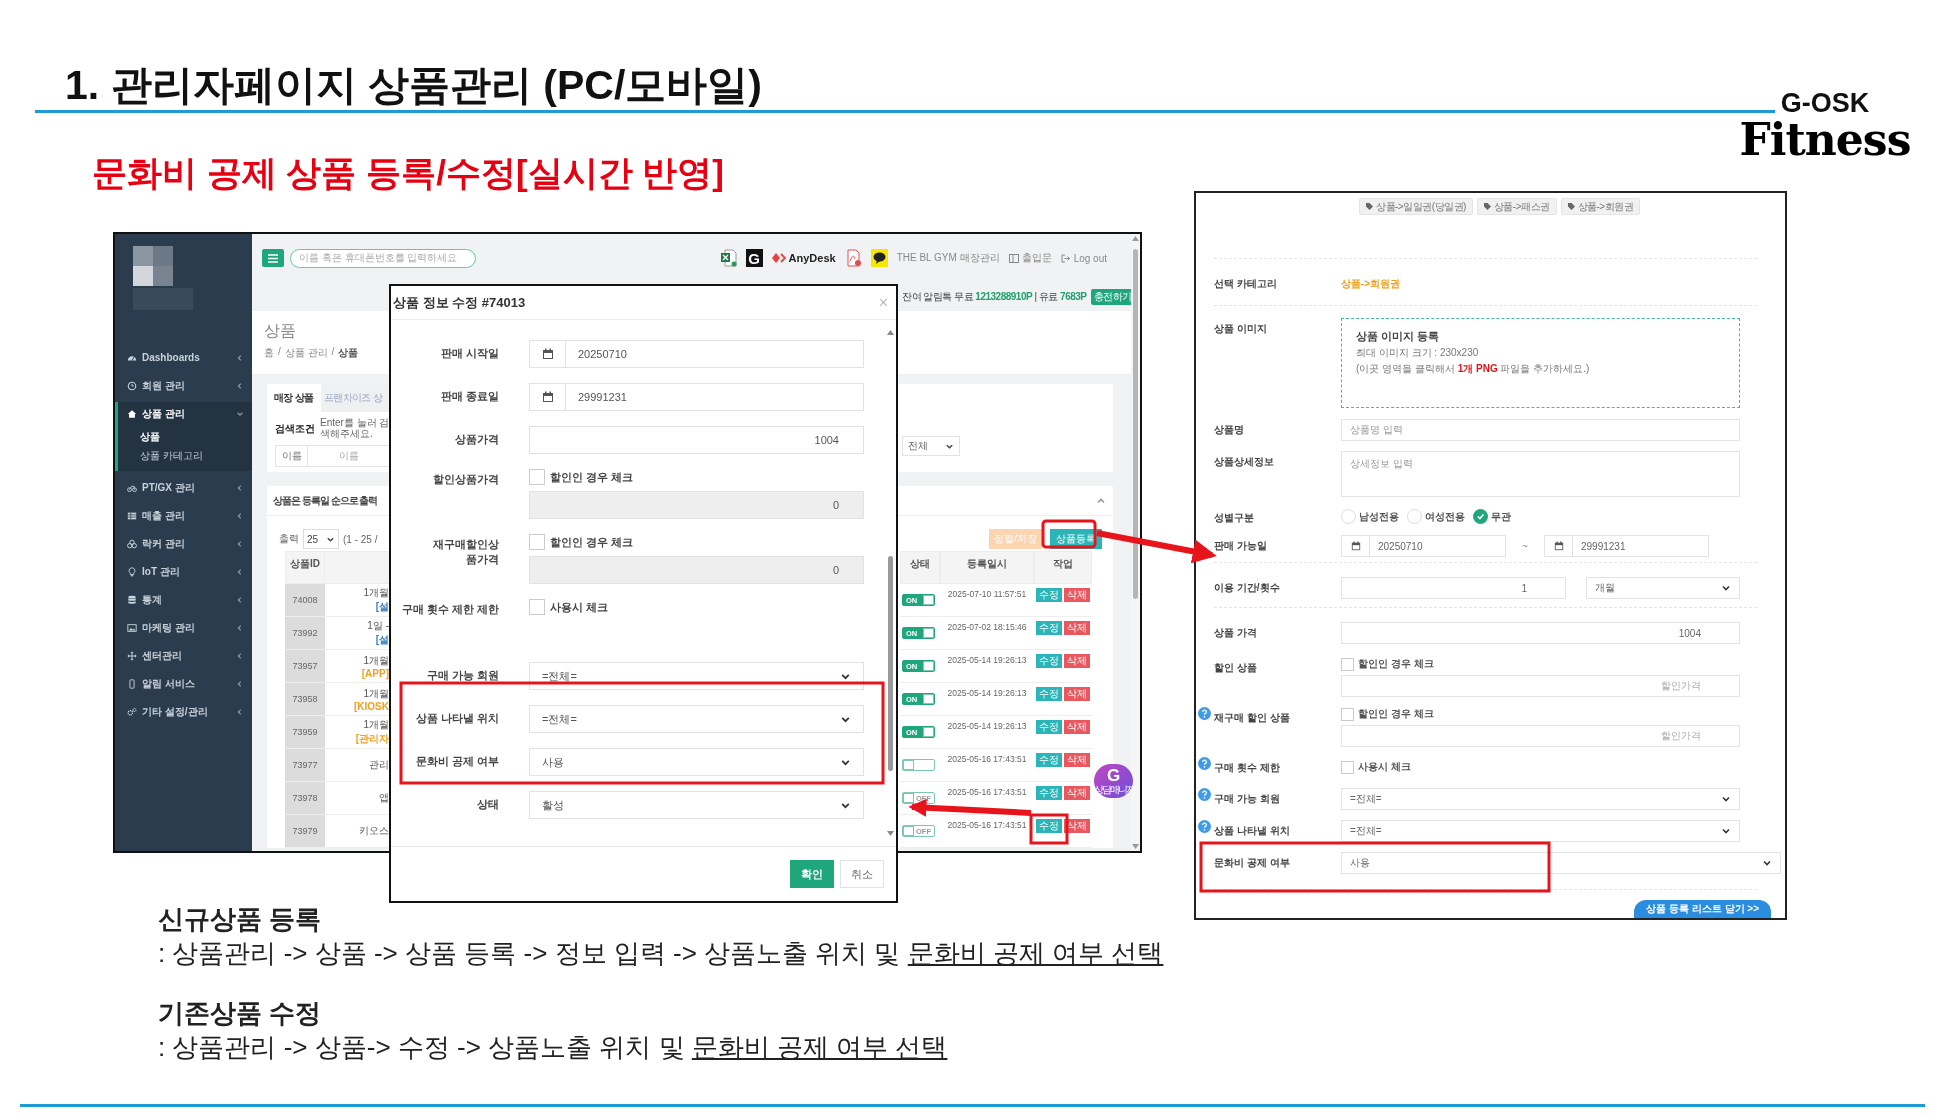  Describe the element at coordinates (183, 599) in the screenshot. I see `sidebar-item: 통계` at that location.